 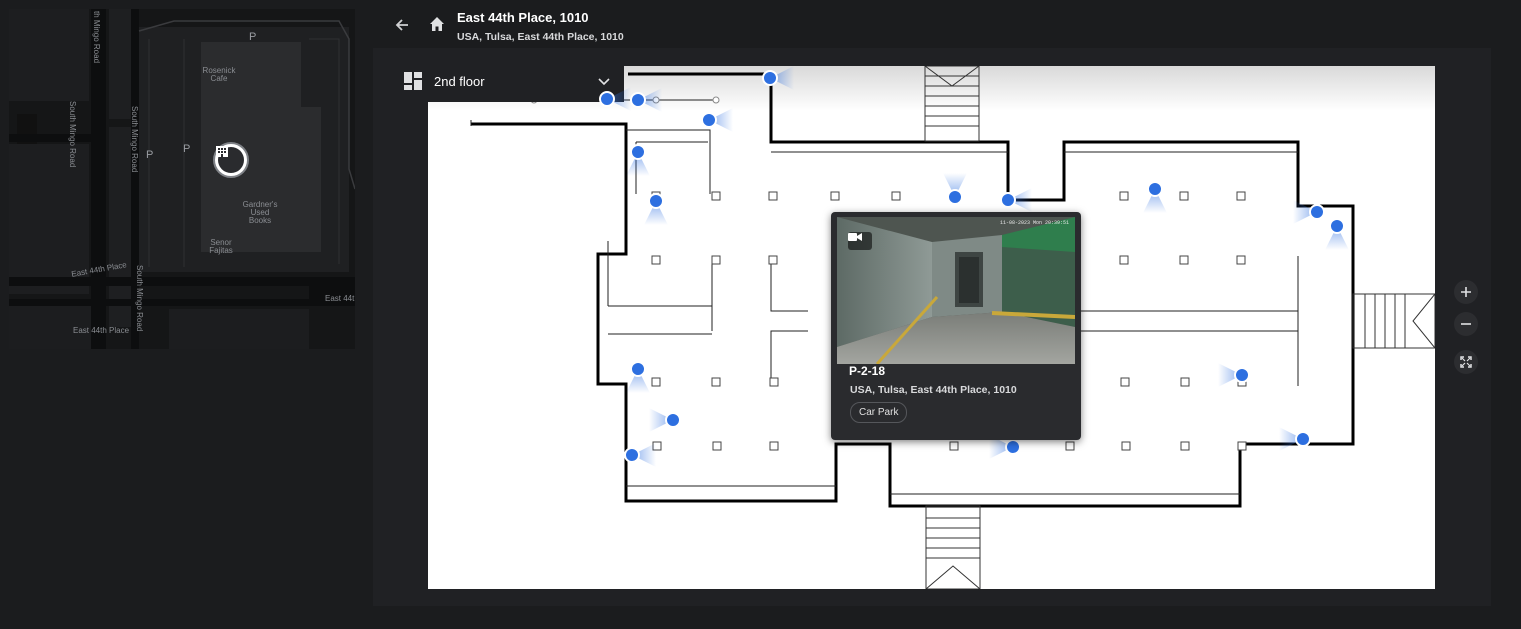 I want to click on plus-icon, so click(x=1466, y=292).